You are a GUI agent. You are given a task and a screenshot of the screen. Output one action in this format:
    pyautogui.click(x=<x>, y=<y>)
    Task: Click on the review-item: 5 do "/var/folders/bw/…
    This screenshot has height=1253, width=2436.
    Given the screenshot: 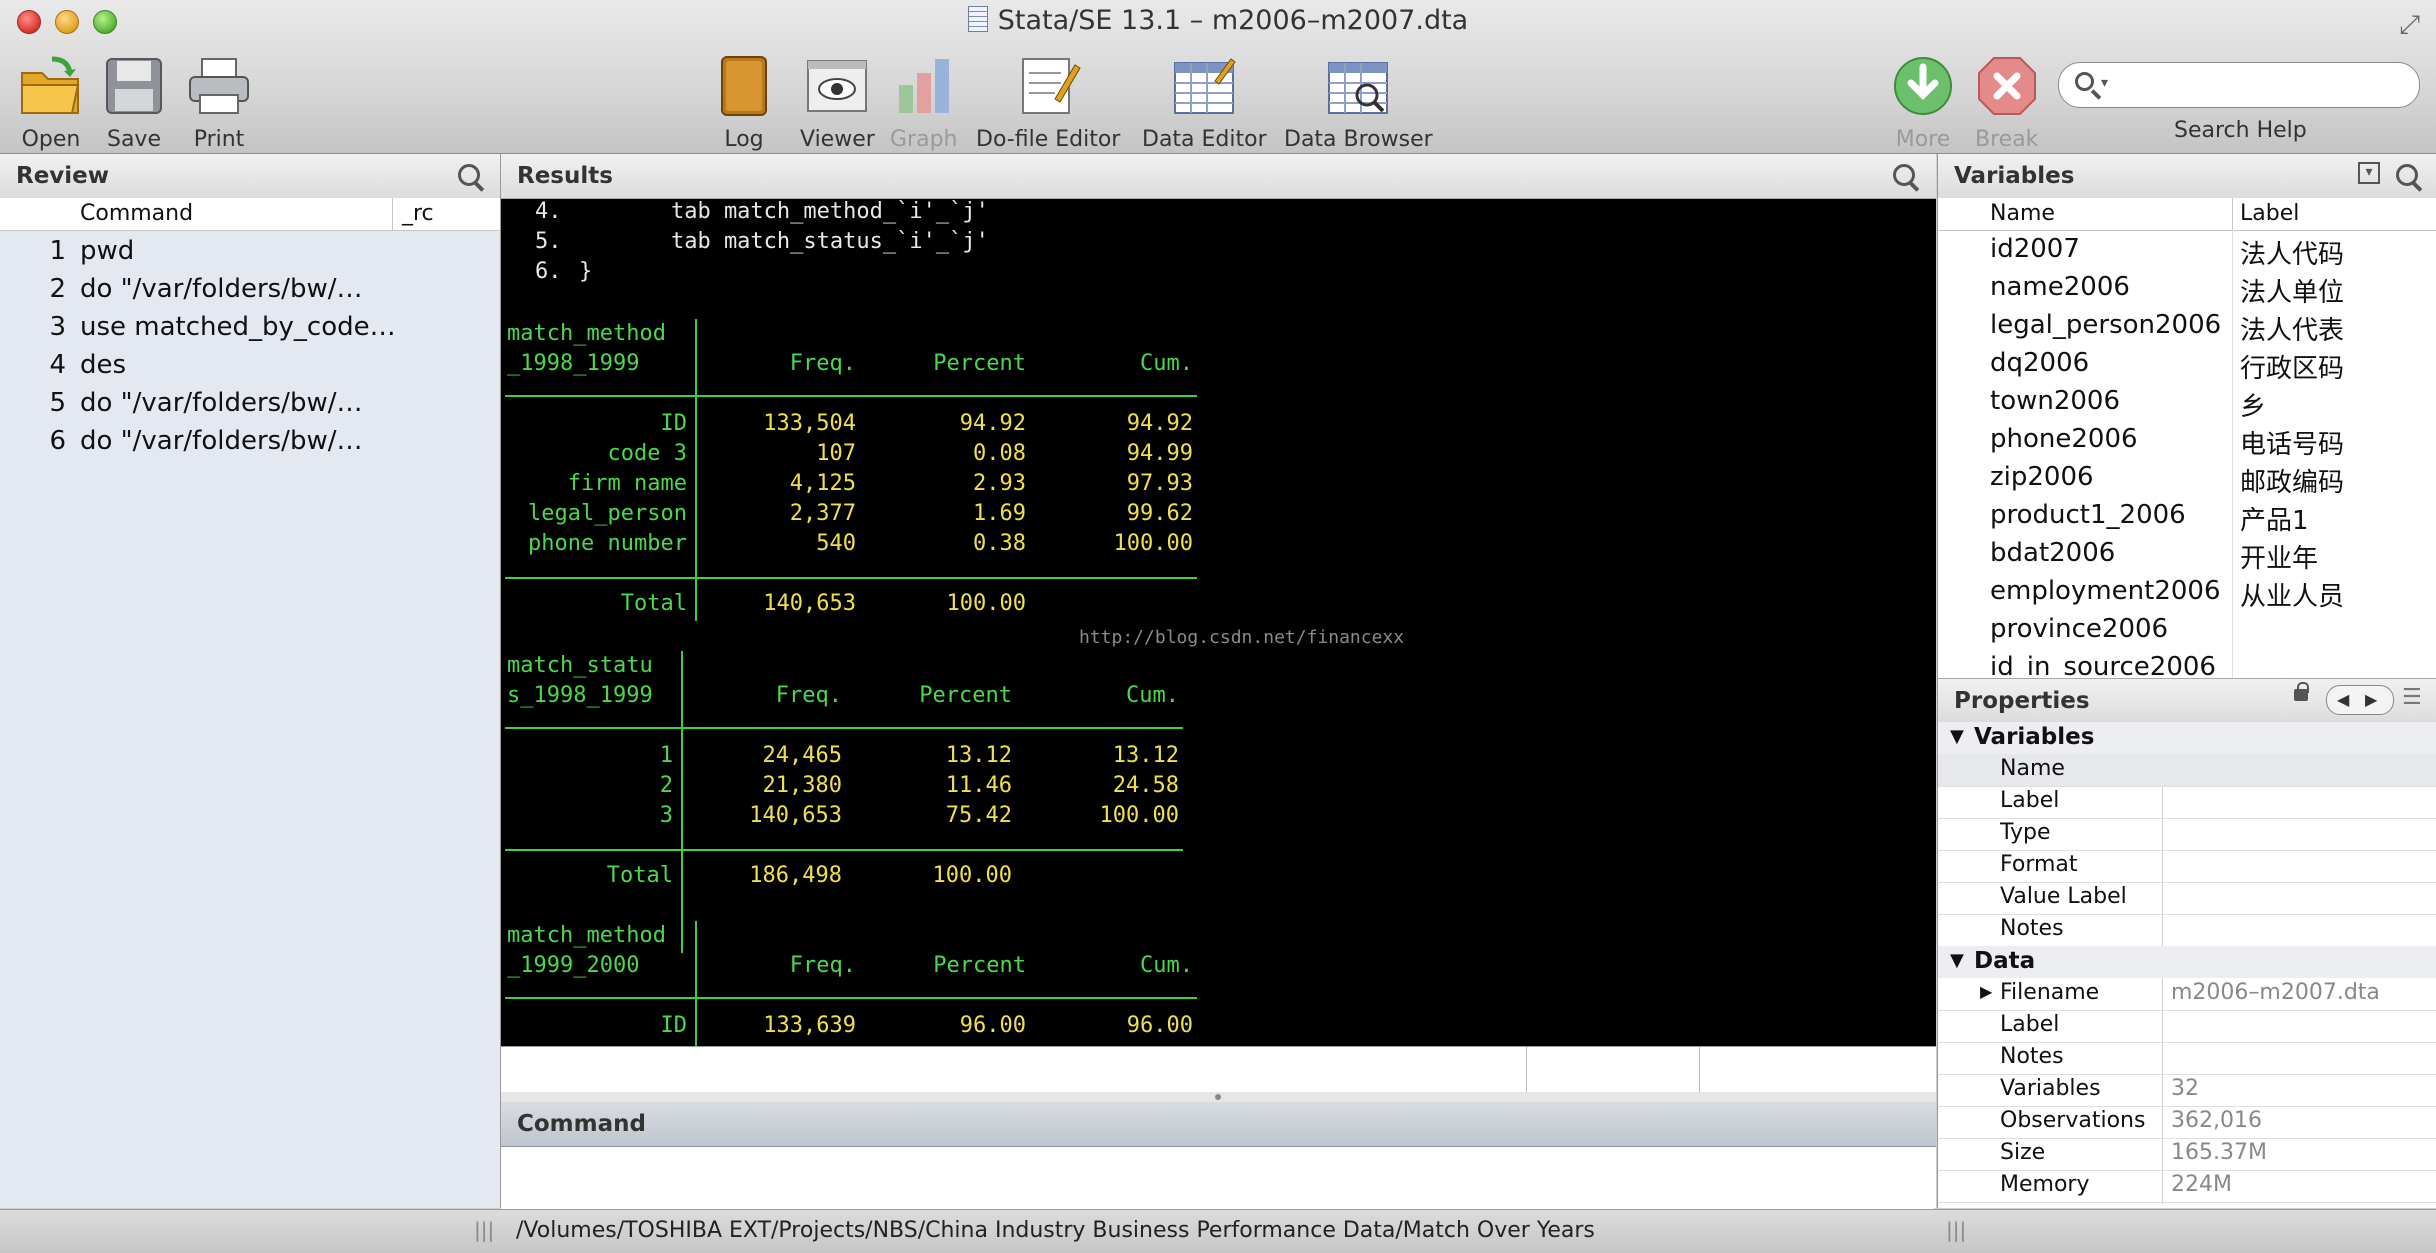 What is the action you would take?
    pyautogui.click(x=250, y=407)
    